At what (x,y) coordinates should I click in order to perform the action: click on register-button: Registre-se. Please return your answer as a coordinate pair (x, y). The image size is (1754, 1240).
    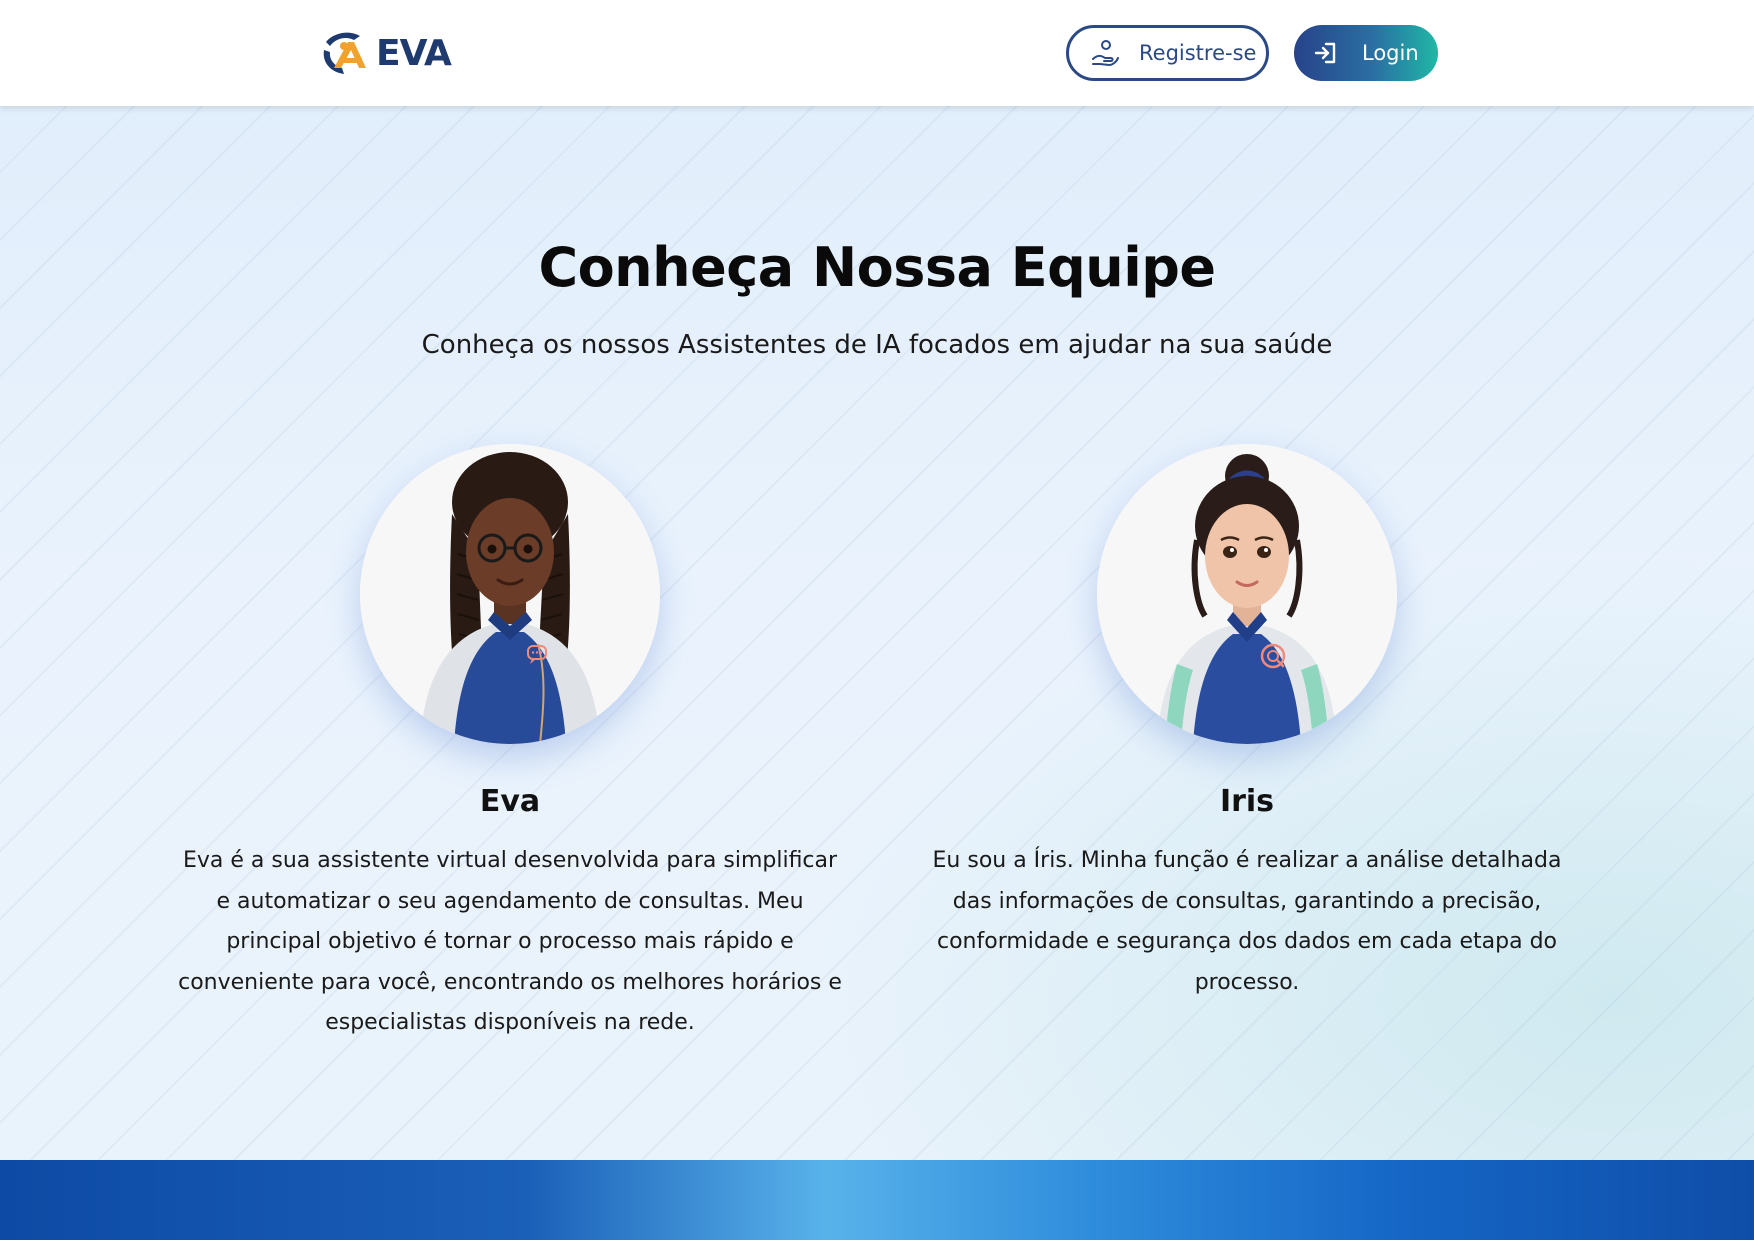
    Looking at the image, I should click on (1167, 53).